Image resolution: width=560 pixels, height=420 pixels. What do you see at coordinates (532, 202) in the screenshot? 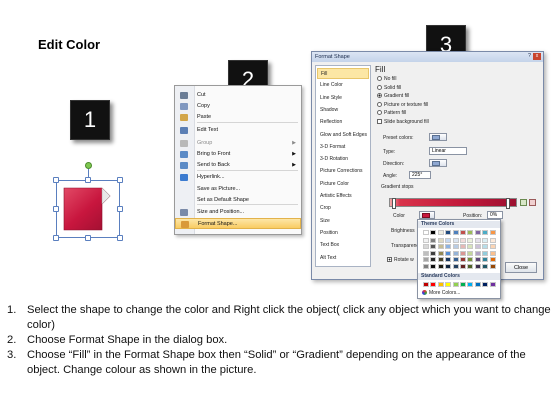
I see `remove-stop-icon` at bounding box center [532, 202].